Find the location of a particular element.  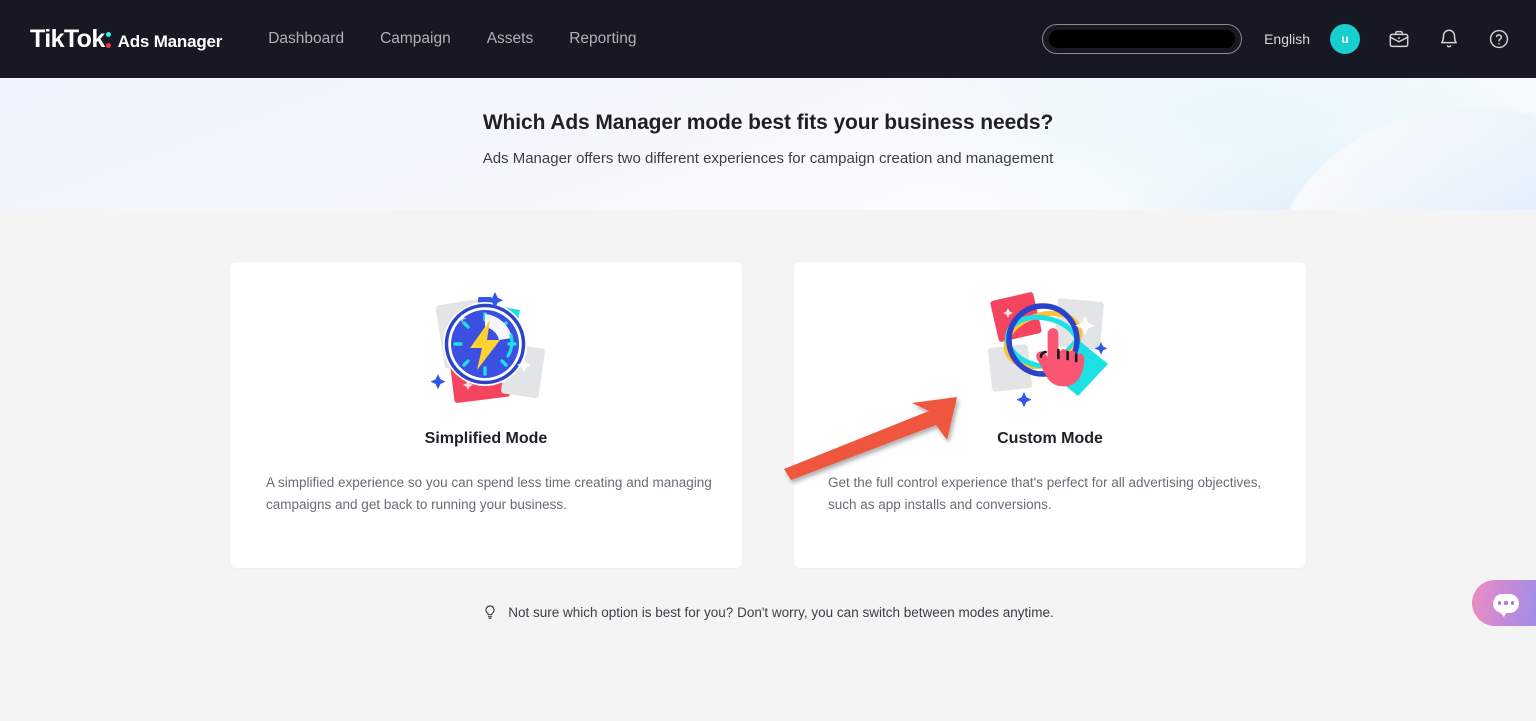

search-redacted-value is located at coordinates (1142, 39).